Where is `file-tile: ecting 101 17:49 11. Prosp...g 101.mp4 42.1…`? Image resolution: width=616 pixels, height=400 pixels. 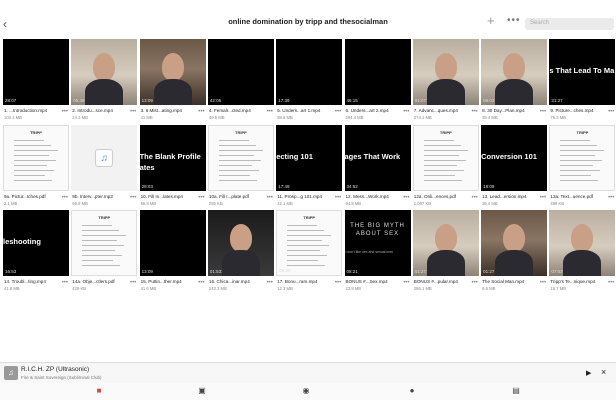 file-tile: ecting 101 17:49 11. Prosp...g 101.mp4 42.1… is located at coordinates (309, 167).